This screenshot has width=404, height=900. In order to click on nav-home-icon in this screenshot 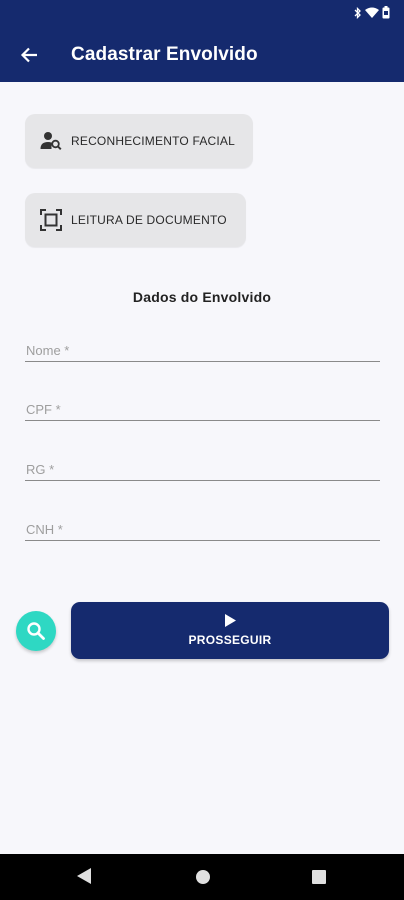, I will do `click(203, 877)`.